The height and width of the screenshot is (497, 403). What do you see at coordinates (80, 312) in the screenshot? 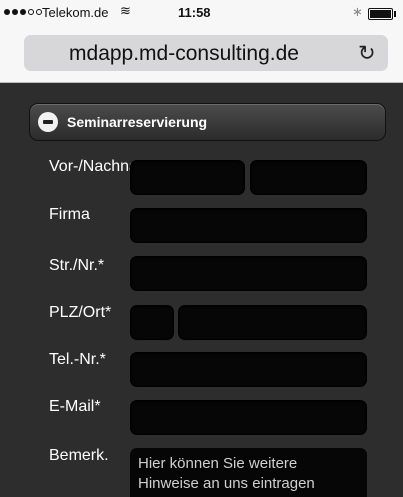
I see `zip-city-label: PLZ/Ort*` at bounding box center [80, 312].